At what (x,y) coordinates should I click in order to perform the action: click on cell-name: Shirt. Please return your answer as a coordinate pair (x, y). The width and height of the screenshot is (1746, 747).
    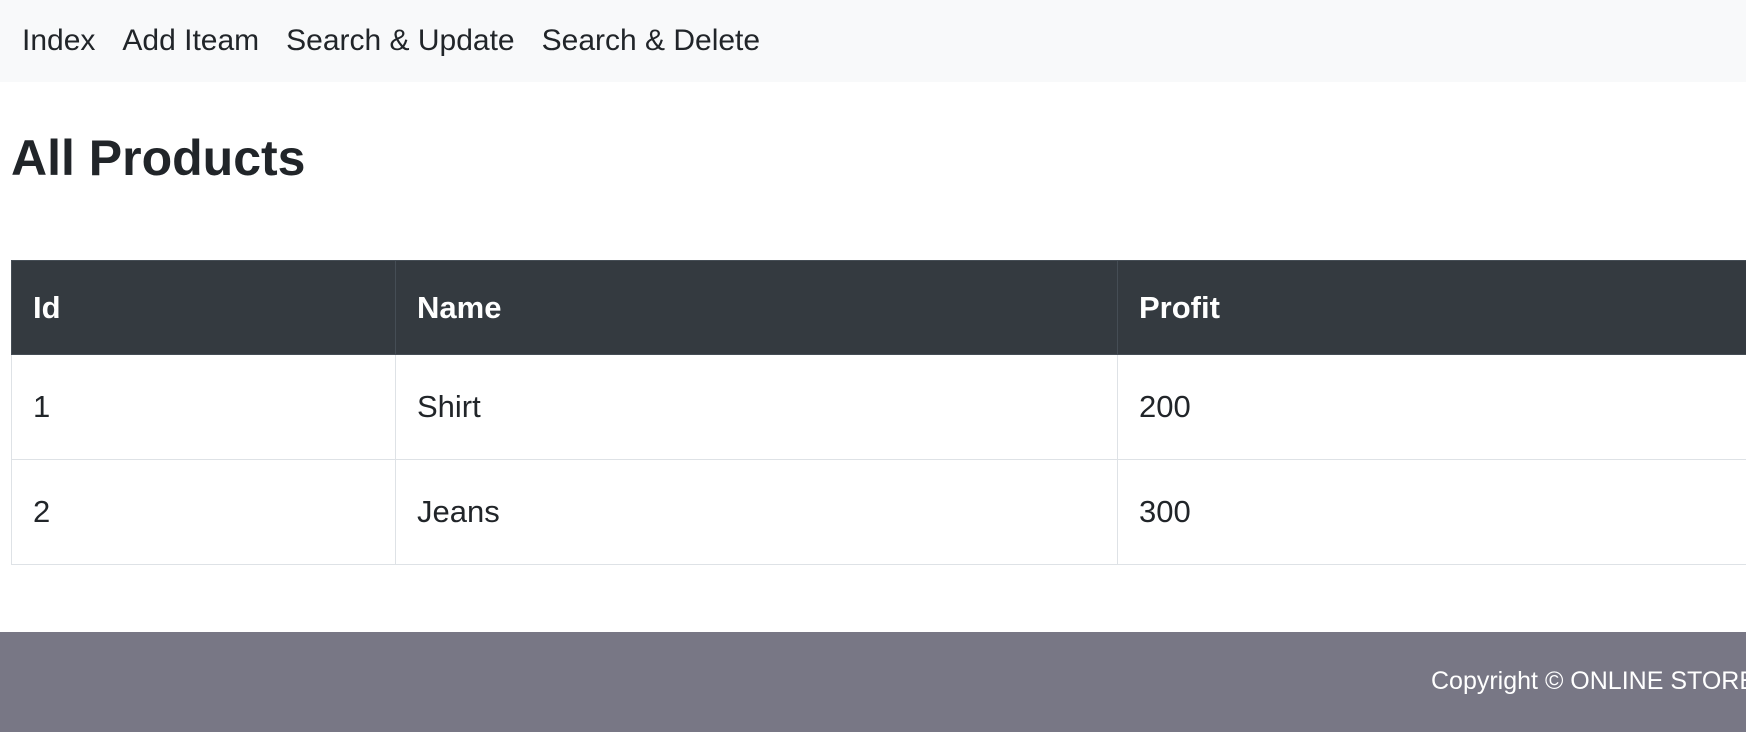
    Looking at the image, I should click on (756, 407).